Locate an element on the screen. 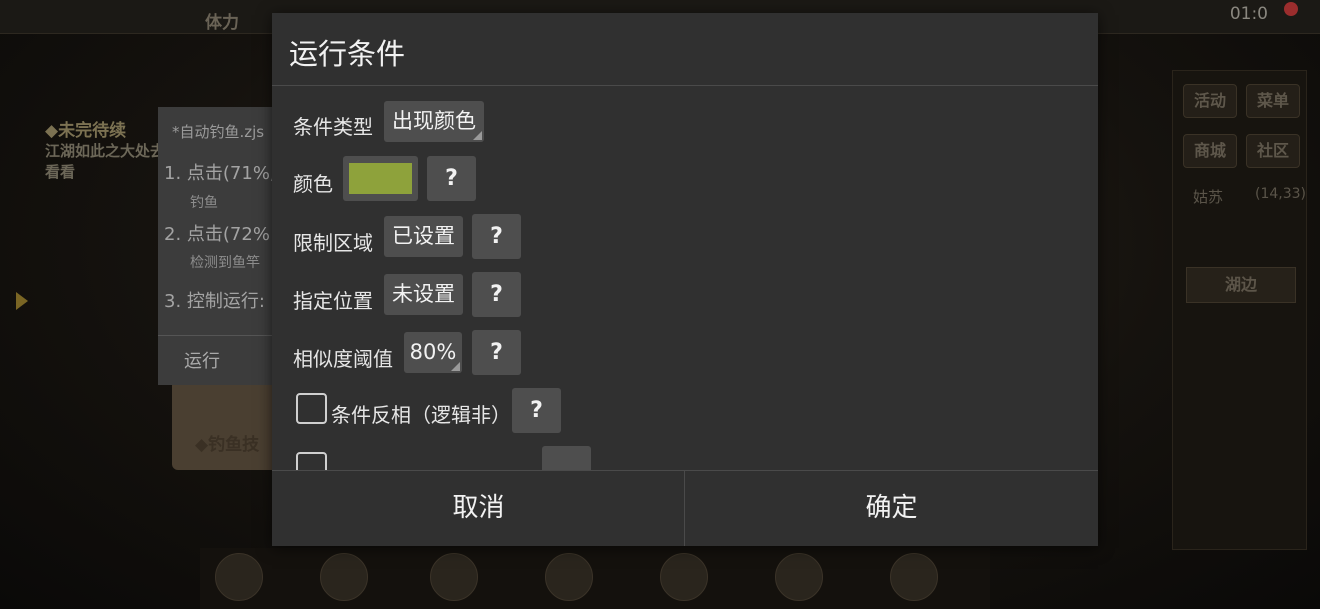  scroll-text: ◆钓鱼技 is located at coordinates (227, 445).